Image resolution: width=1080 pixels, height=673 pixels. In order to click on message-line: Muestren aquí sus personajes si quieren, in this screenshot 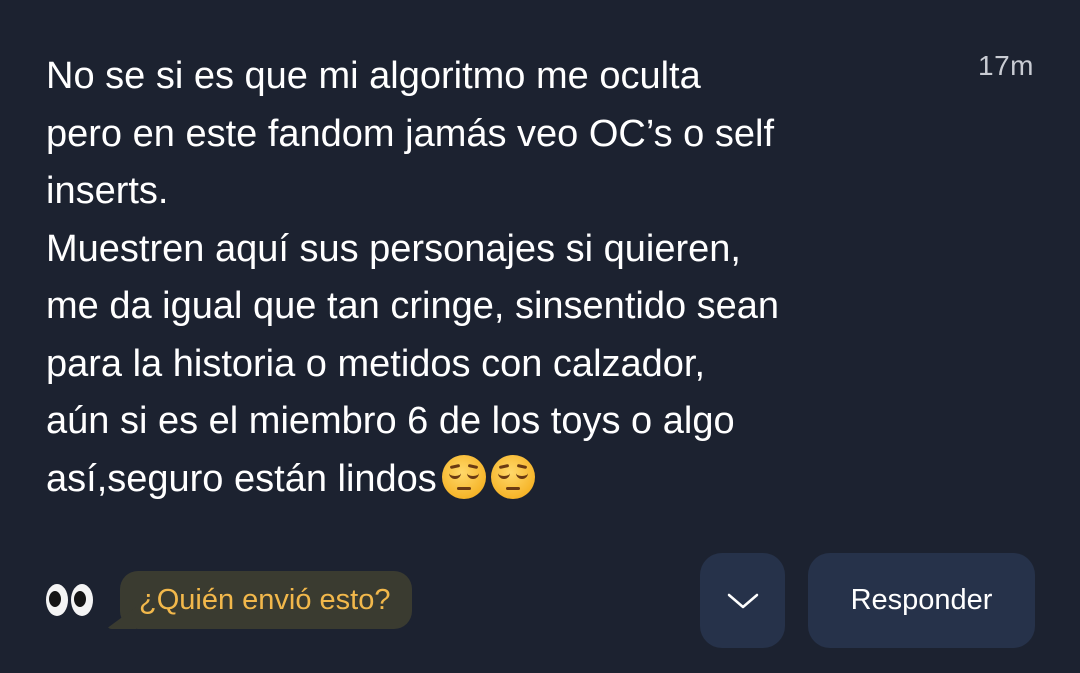, I will do `click(393, 248)`.